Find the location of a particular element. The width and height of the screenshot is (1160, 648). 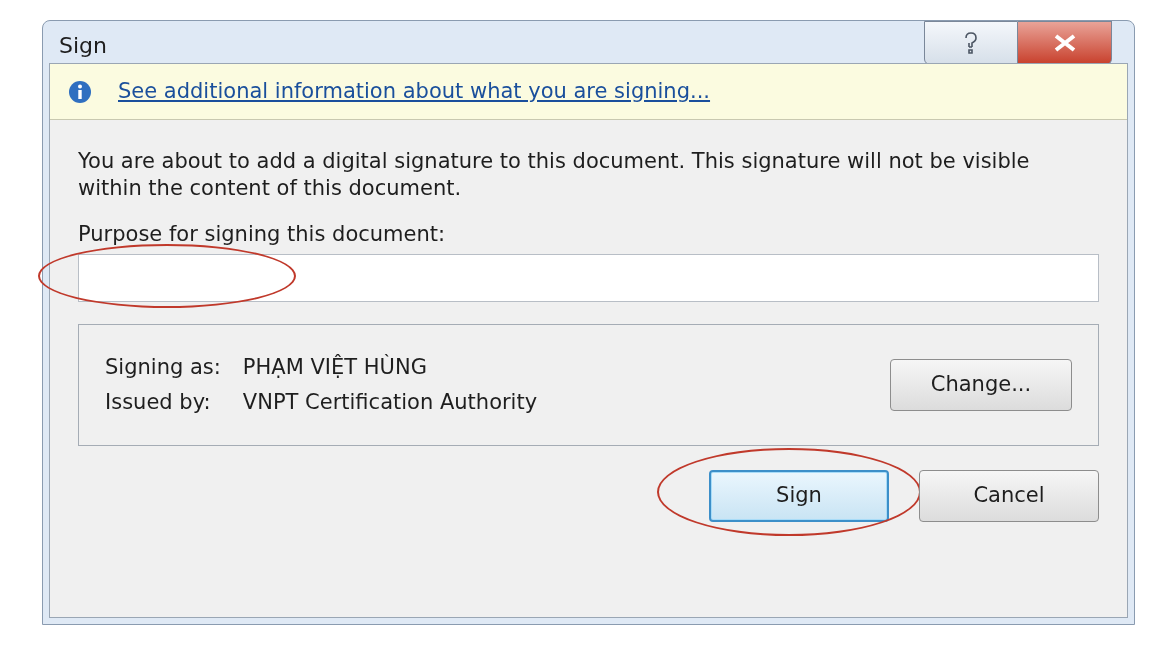

field-label: Signing as: is located at coordinates (163, 367).